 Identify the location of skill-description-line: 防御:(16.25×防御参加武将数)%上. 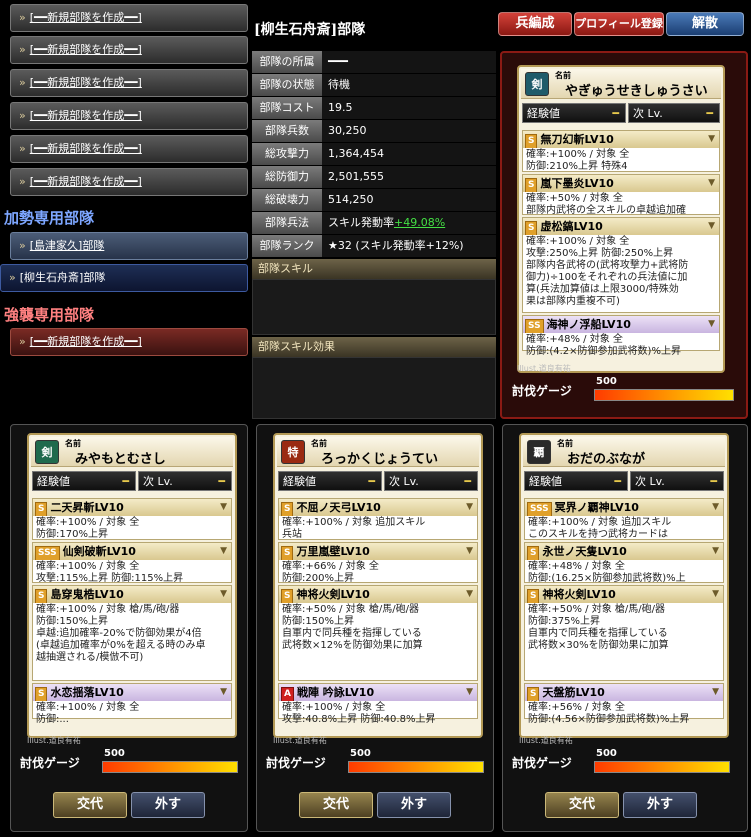
(607, 578).